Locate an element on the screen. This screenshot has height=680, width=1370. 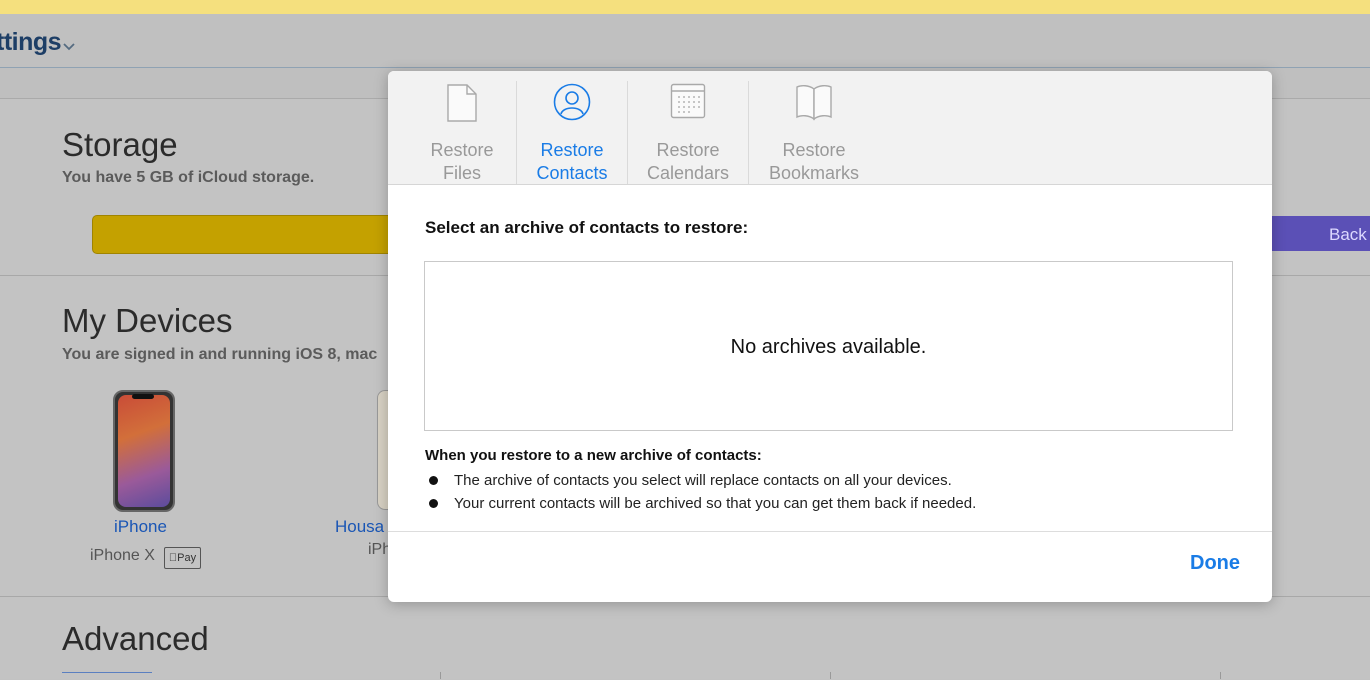
top-strip is located at coordinates (685, 7).